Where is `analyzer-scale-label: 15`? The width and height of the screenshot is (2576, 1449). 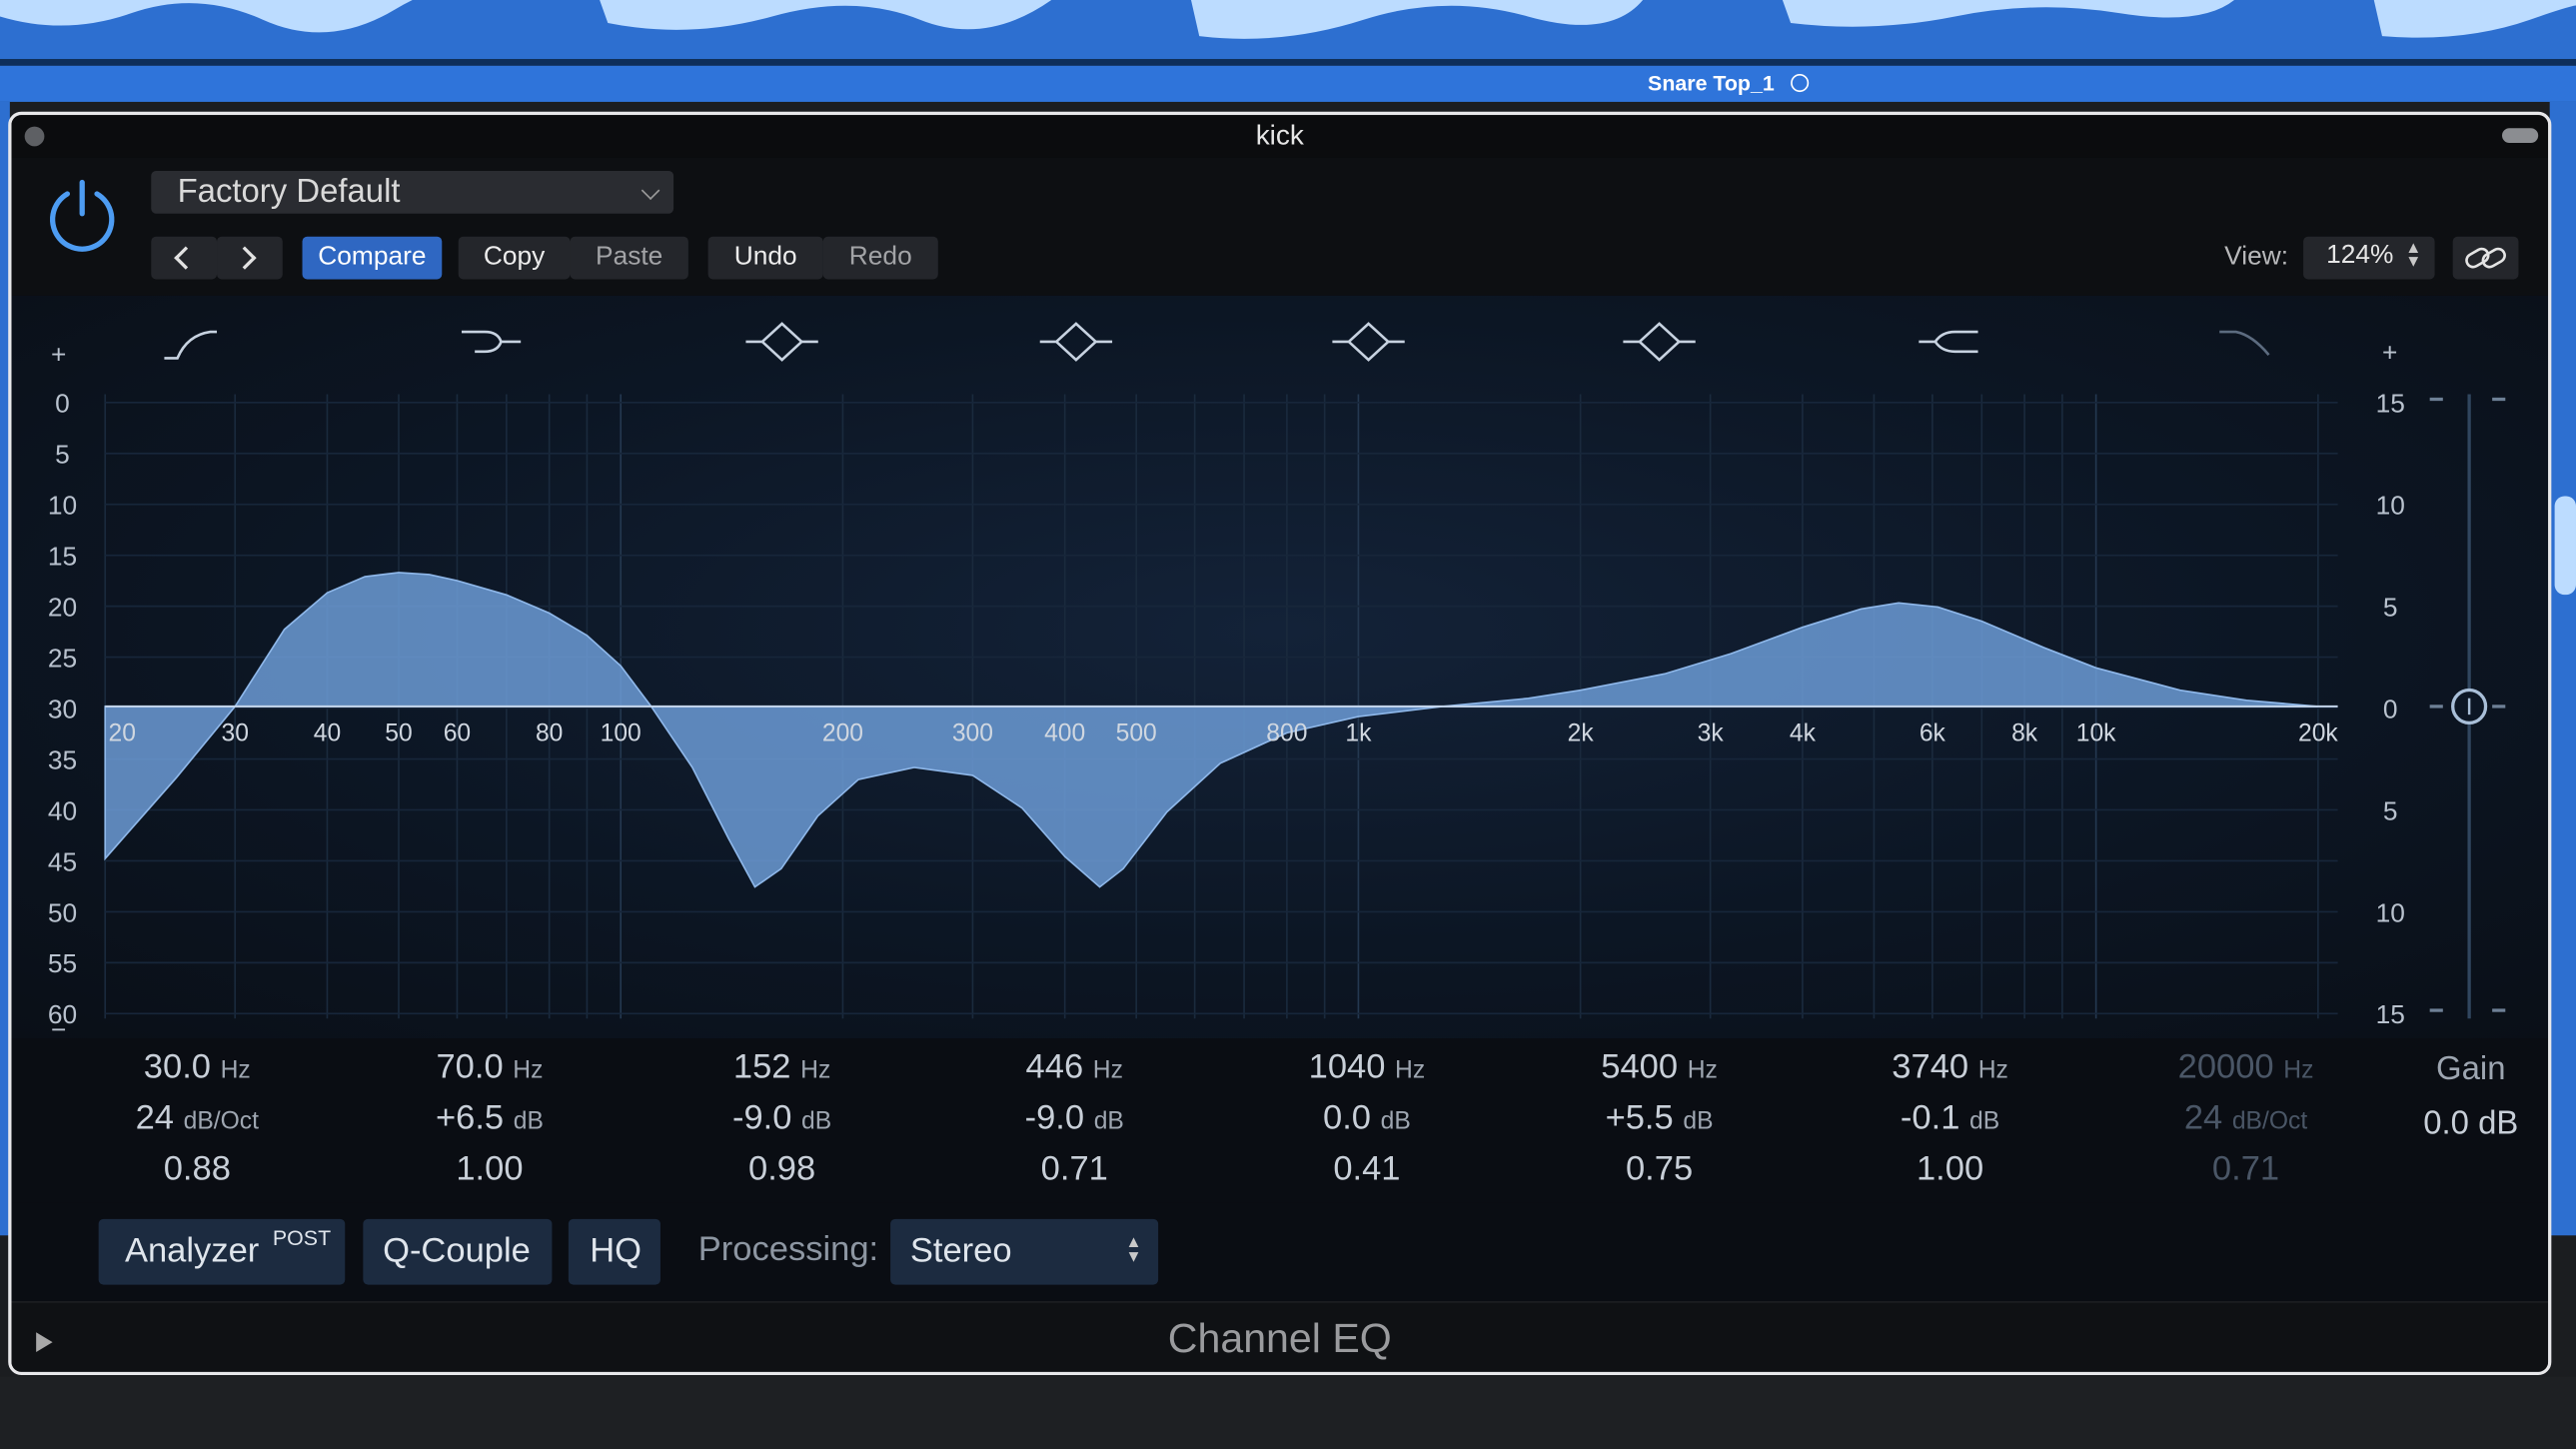 analyzer-scale-label: 15 is located at coordinates (62, 557).